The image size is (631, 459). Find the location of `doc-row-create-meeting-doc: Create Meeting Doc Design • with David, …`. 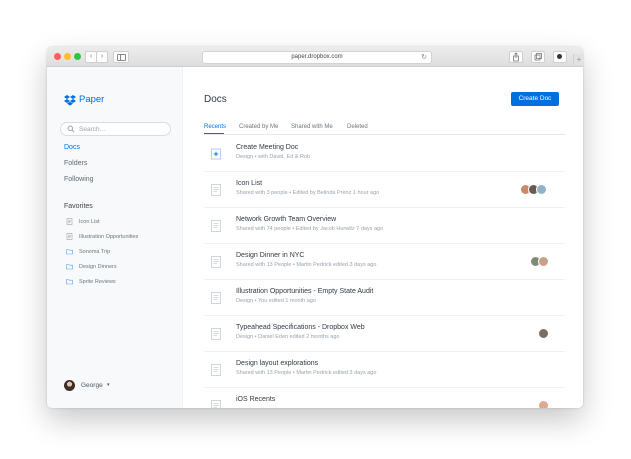

doc-row-create-meeting-doc: Create Meeting Doc Design • with David, … is located at coordinates (384, 153).